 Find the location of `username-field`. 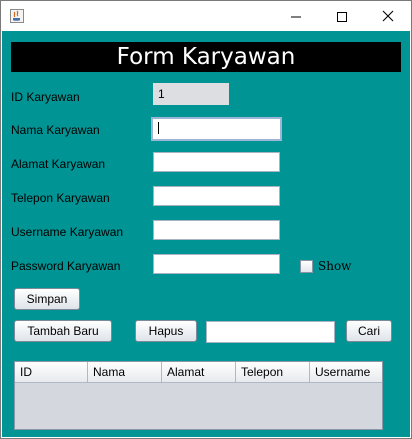

username-field is located at coordinates (216, 230).